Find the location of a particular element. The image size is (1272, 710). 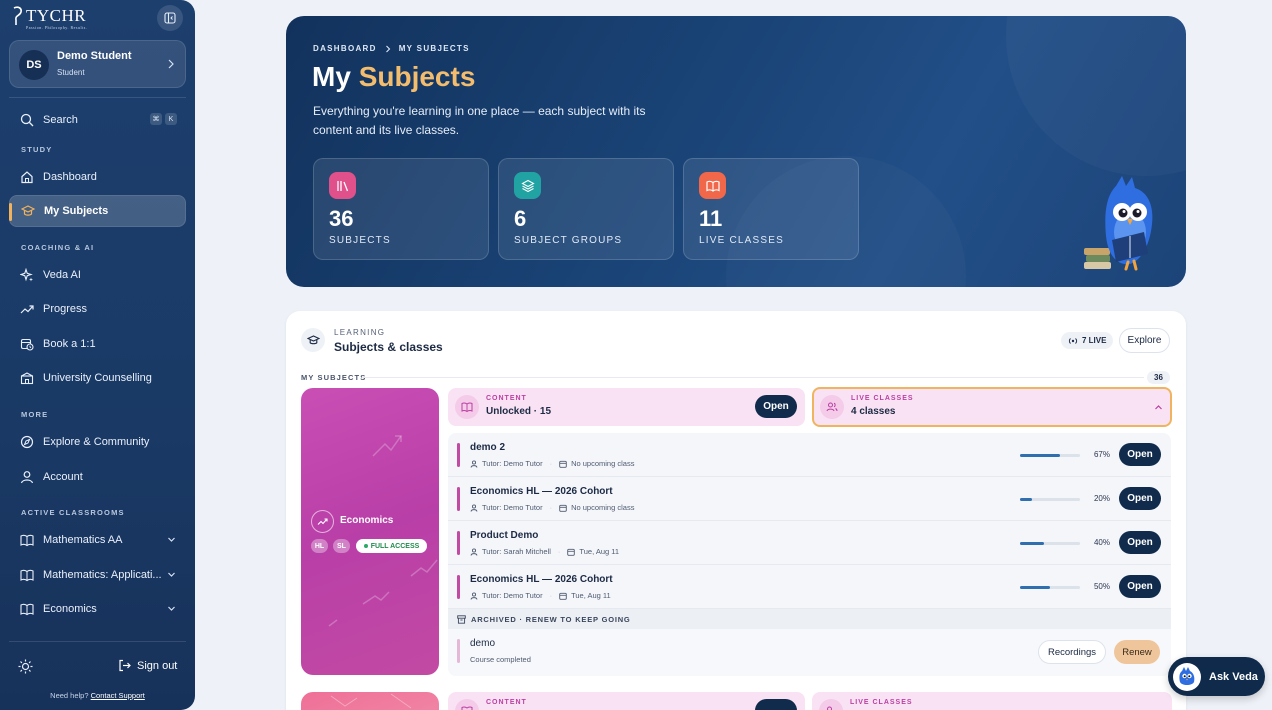

trending-up-icon is located at coordinates (322, 521).